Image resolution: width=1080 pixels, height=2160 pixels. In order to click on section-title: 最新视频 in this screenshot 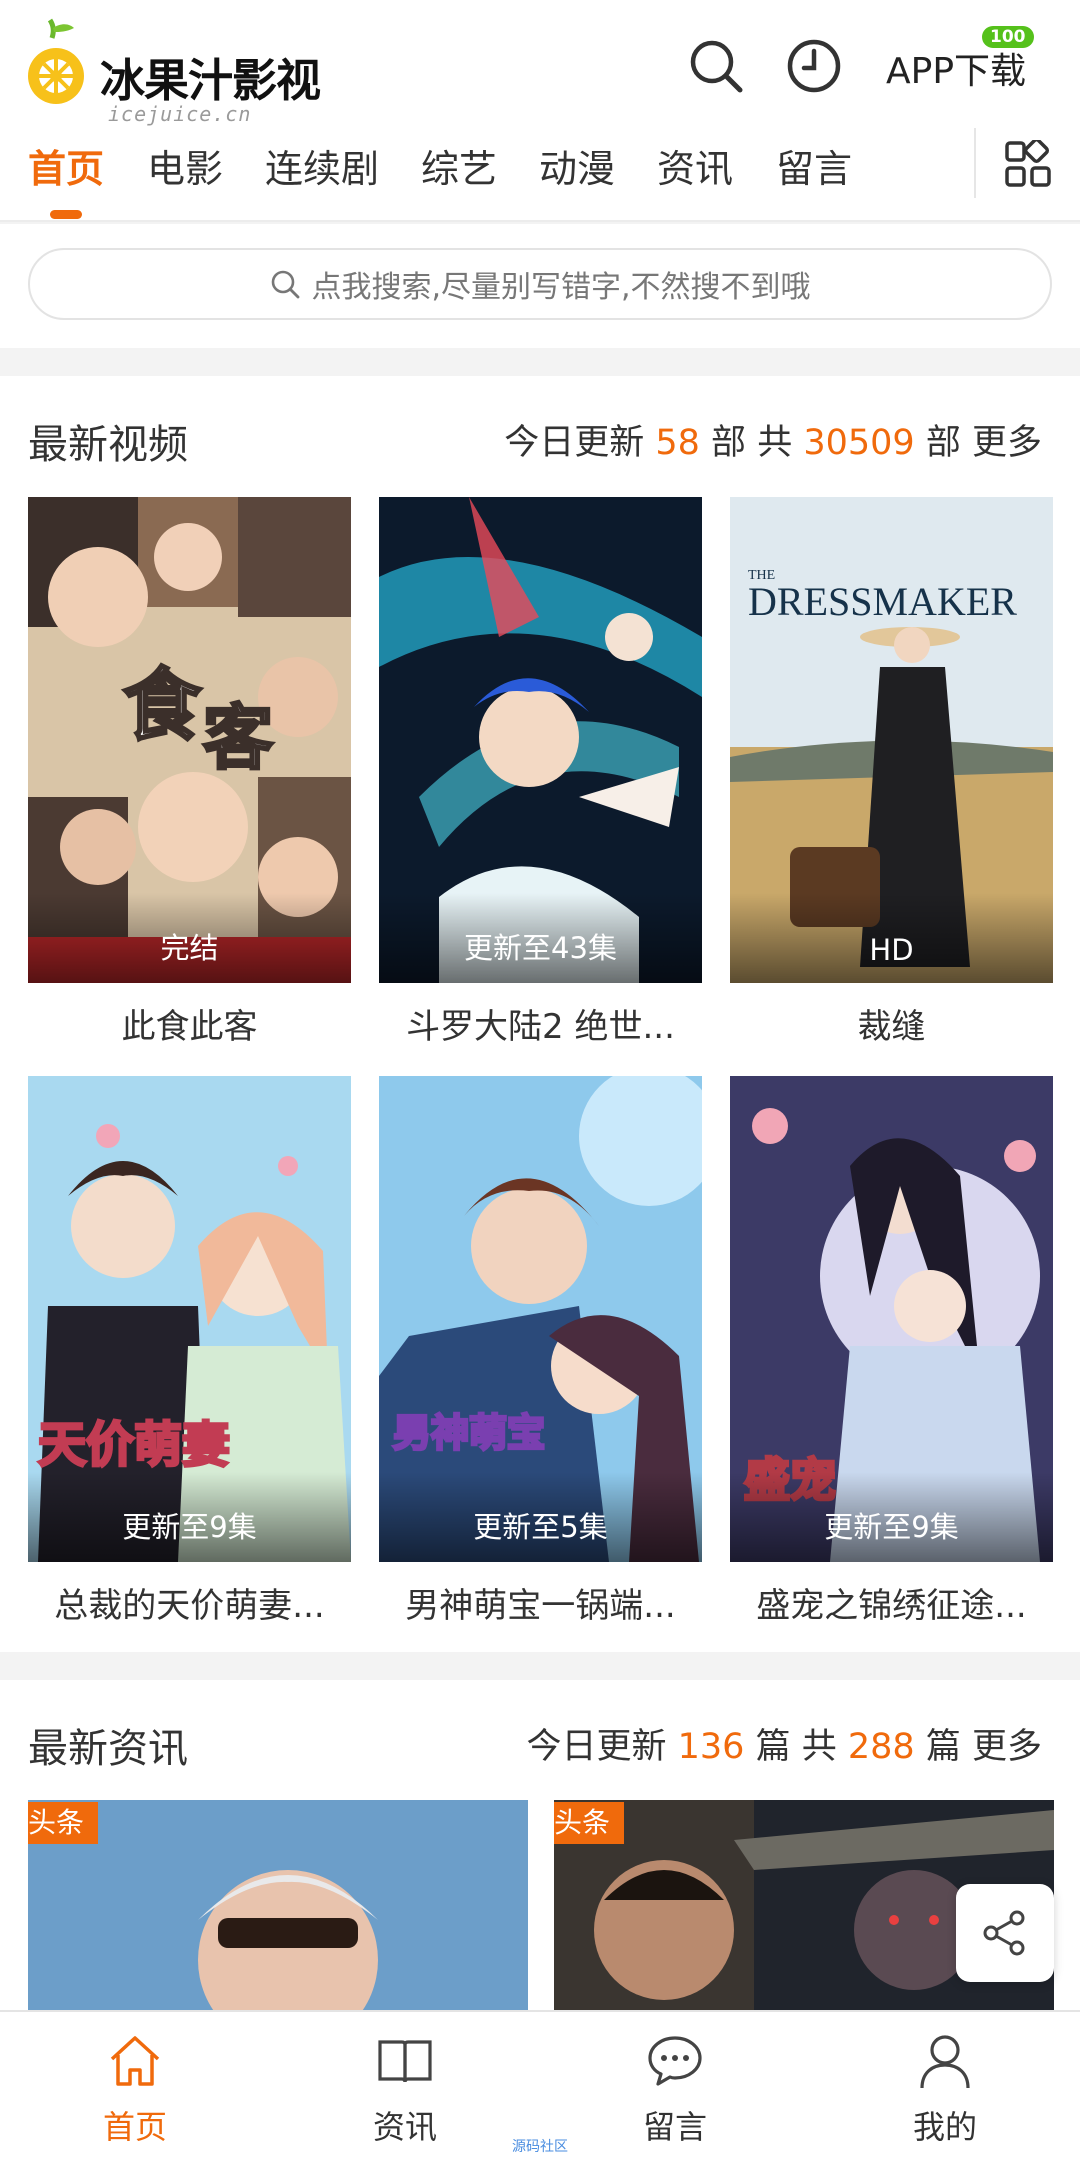, I will do `click(108, 445)`.